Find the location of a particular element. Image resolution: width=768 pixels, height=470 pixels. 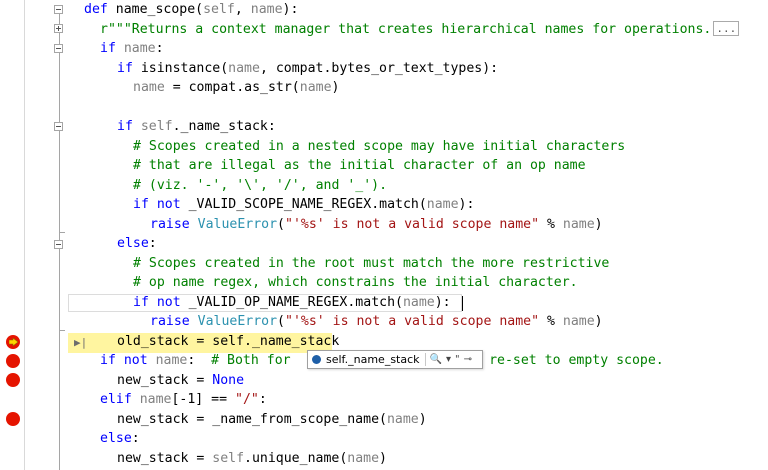

code-line: elif name[-1] == "/": is located at coordinates (183, 400).